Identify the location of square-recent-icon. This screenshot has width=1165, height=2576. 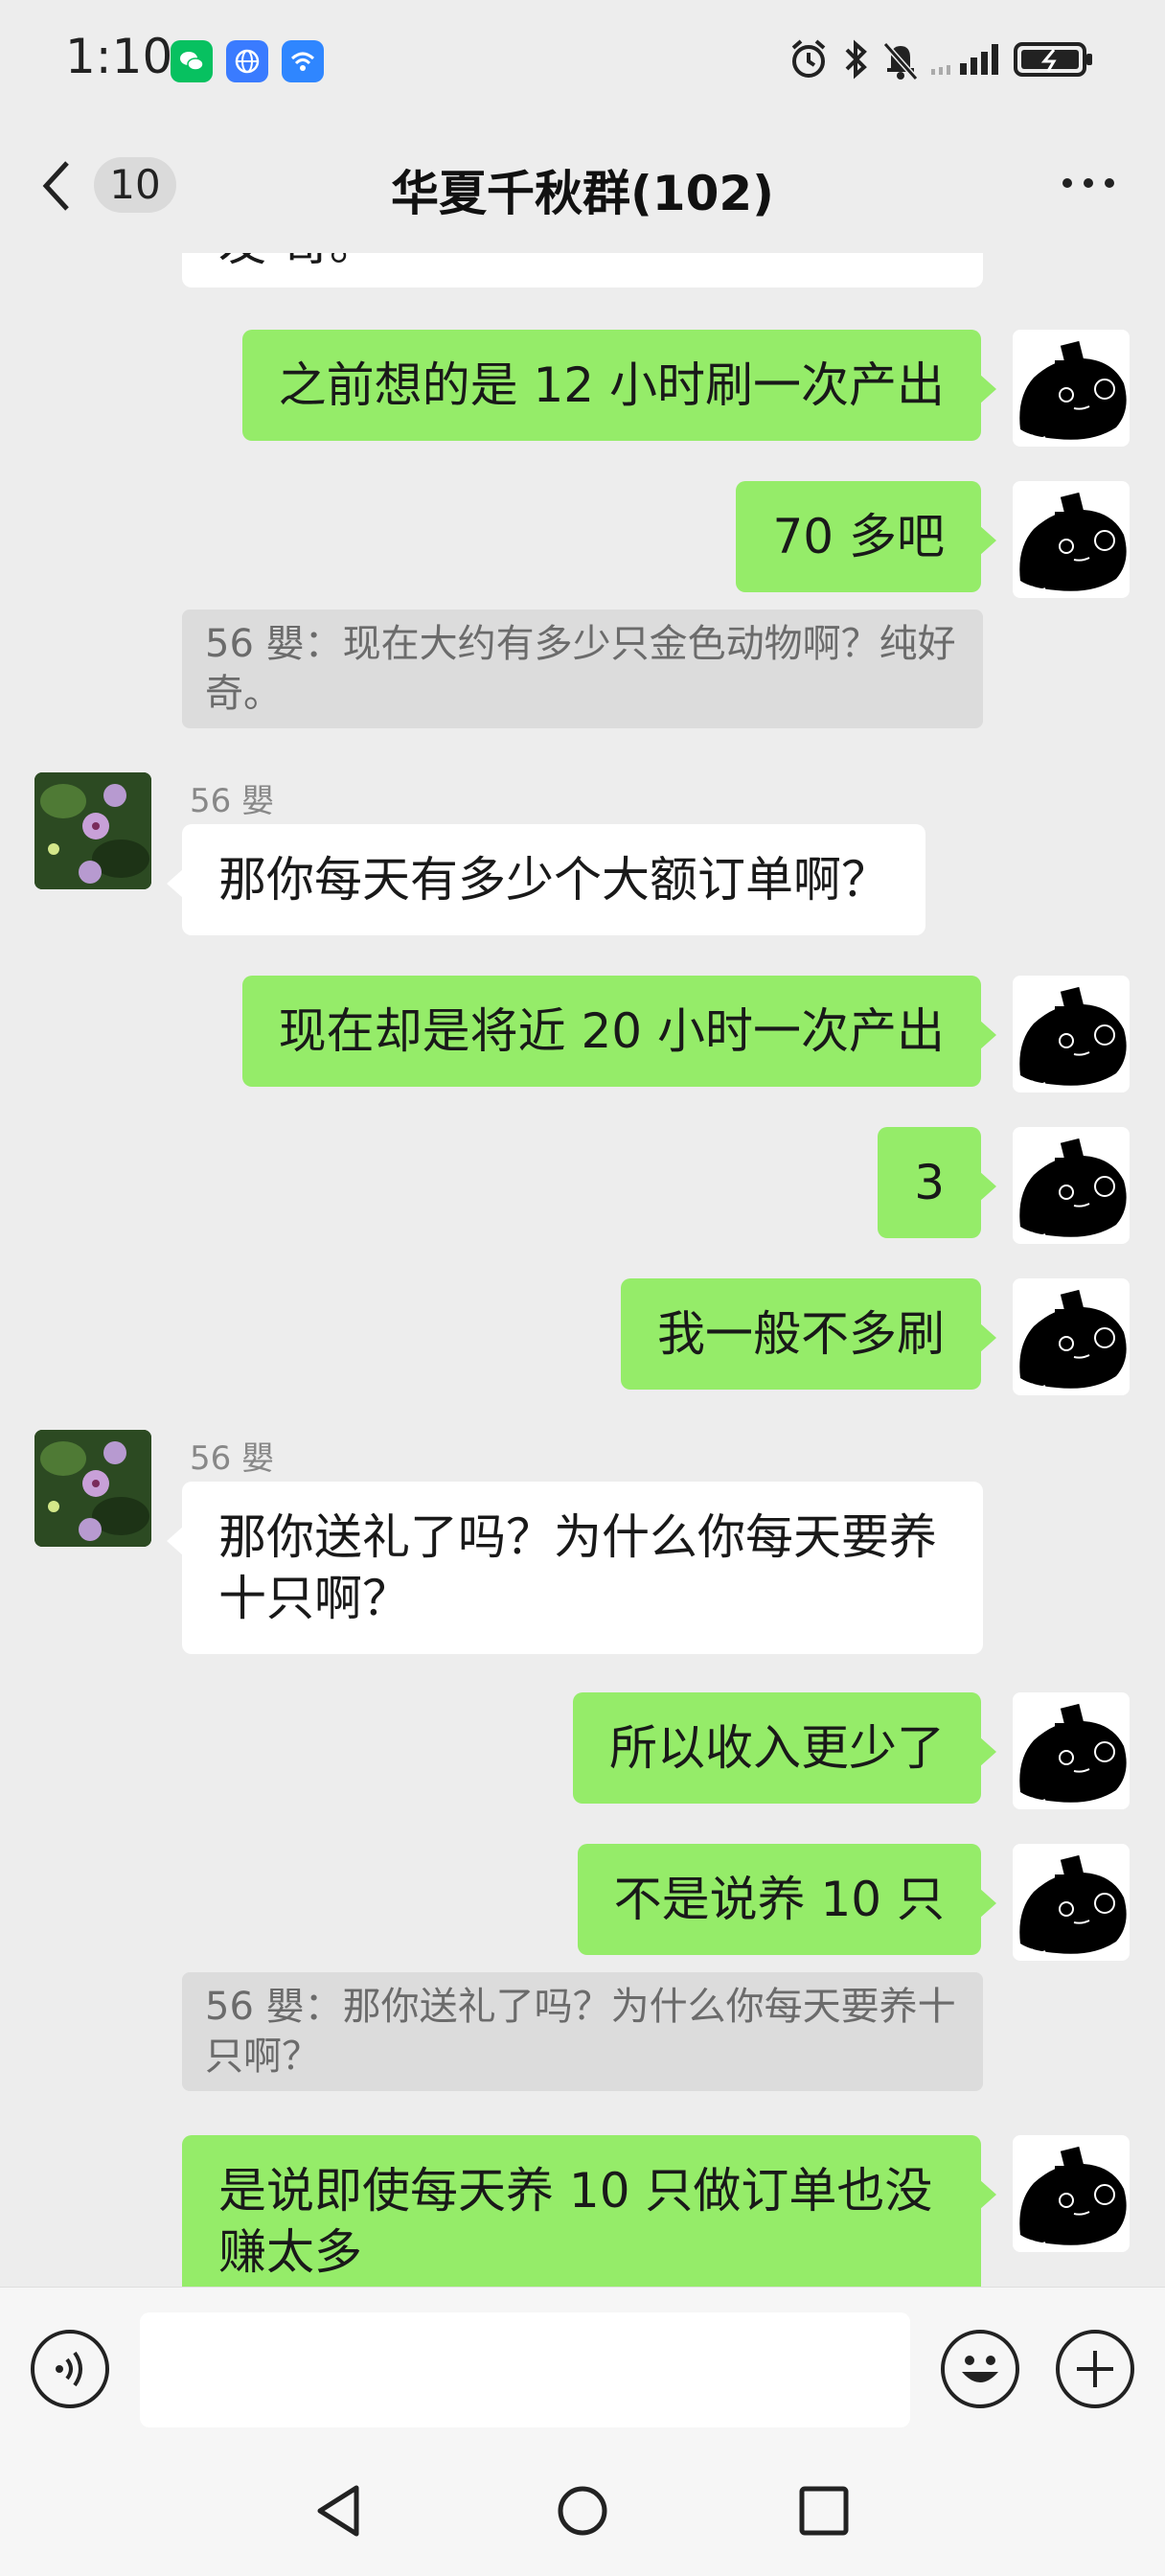
(824, 2511).